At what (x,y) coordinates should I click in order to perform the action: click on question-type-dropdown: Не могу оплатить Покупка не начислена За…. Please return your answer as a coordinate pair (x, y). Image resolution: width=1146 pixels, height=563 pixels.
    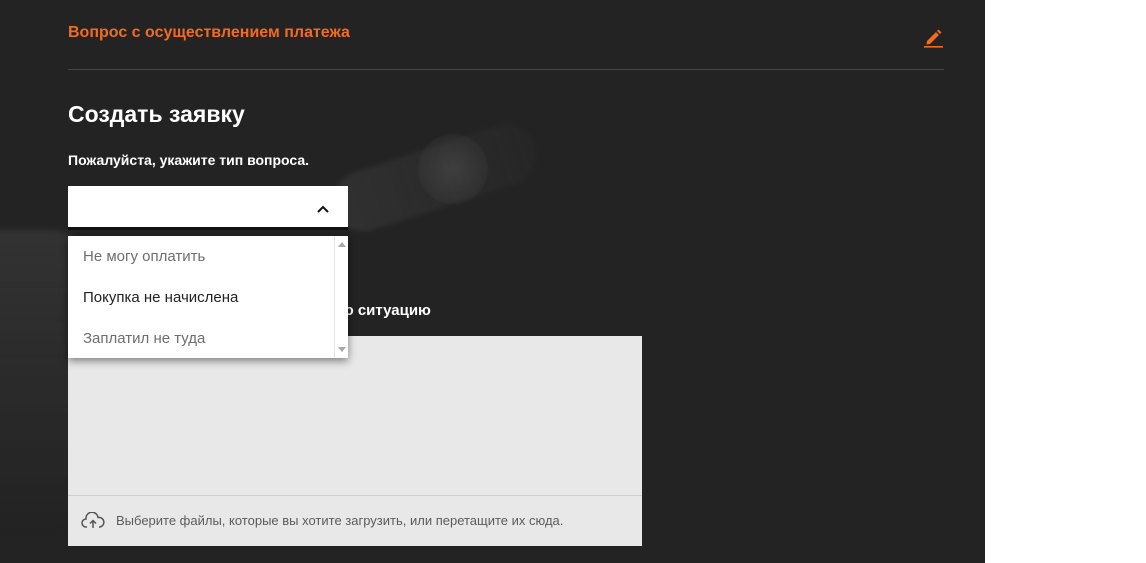
    Looking at the image, I should click on (208, 297).